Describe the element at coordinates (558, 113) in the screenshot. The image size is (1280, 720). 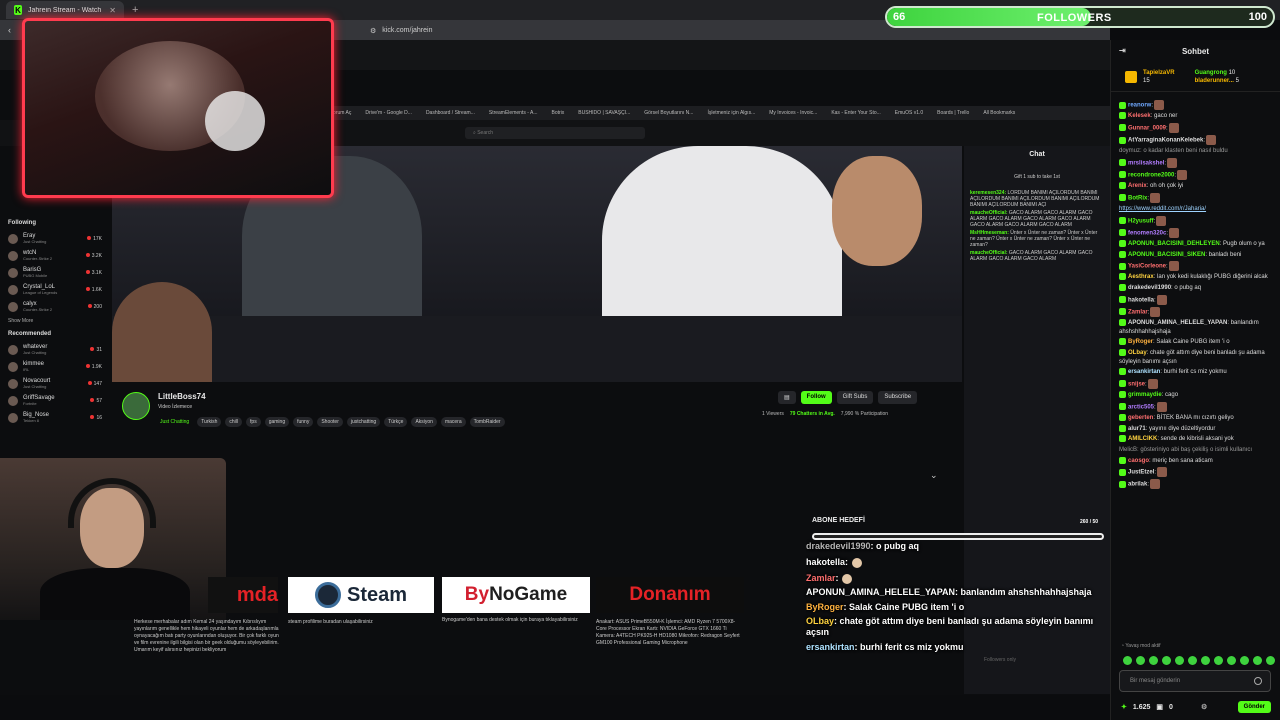
I see `bookmark-item: Botrix` at that location.